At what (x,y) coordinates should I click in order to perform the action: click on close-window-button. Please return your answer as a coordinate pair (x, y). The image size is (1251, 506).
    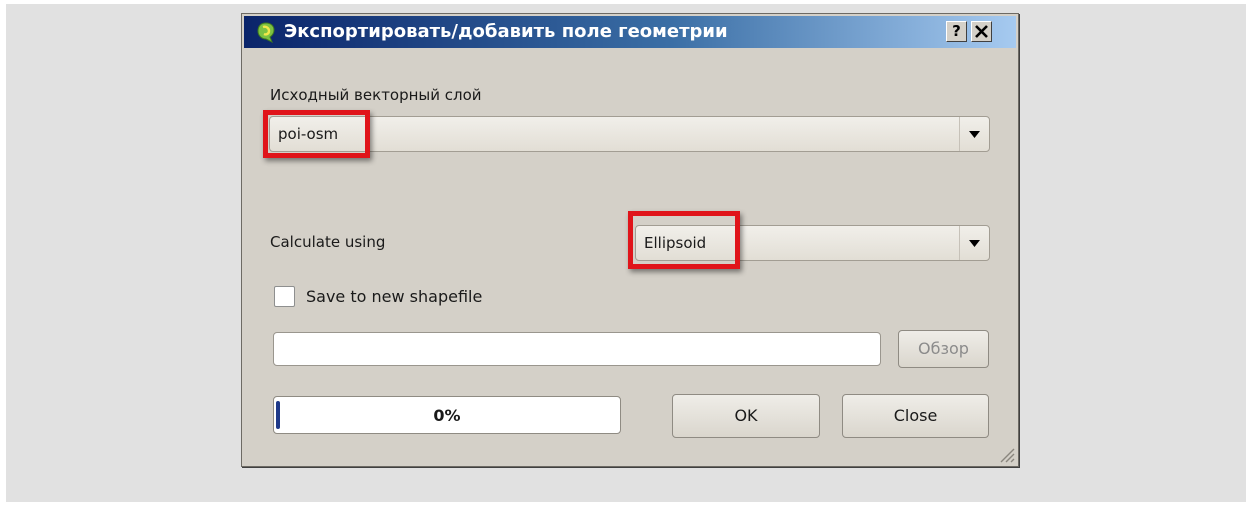
    Looking at the image, I should click on (981, 31).